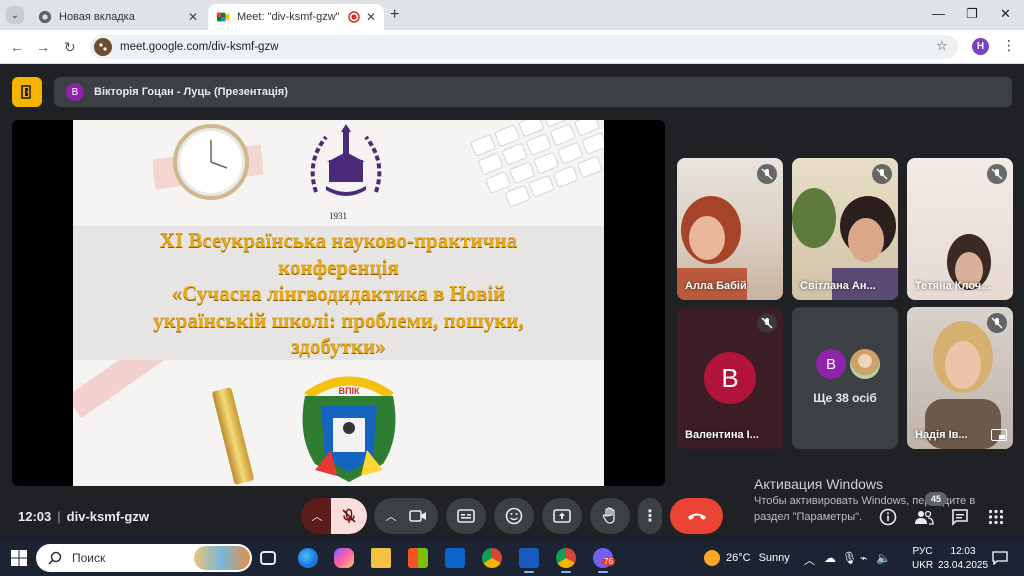 This screenshot has height=576, width=1024. What do you see at coordinates (349, 391) in the screenshot?
I see `crest-text: ВПІК` at bounding box center [349, 391].